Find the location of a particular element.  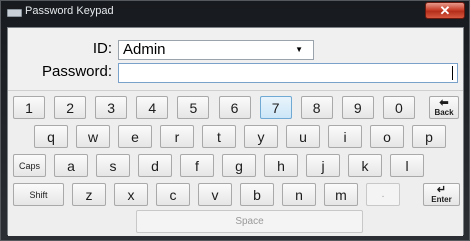

key-o: o is located at coordinates (387, 136).